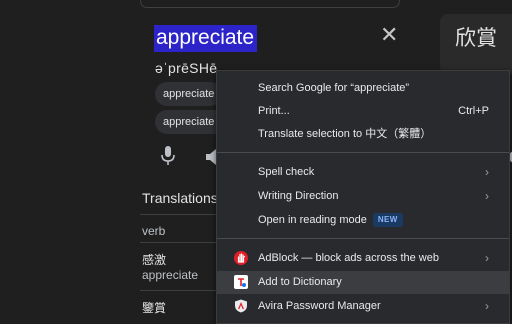 The image size is (512, 324). What do you see at coordinates (334, 88) in the screenshot?
I see `menu-item-label: Search Google for “appreciate”` at bounding box center [334, 88].